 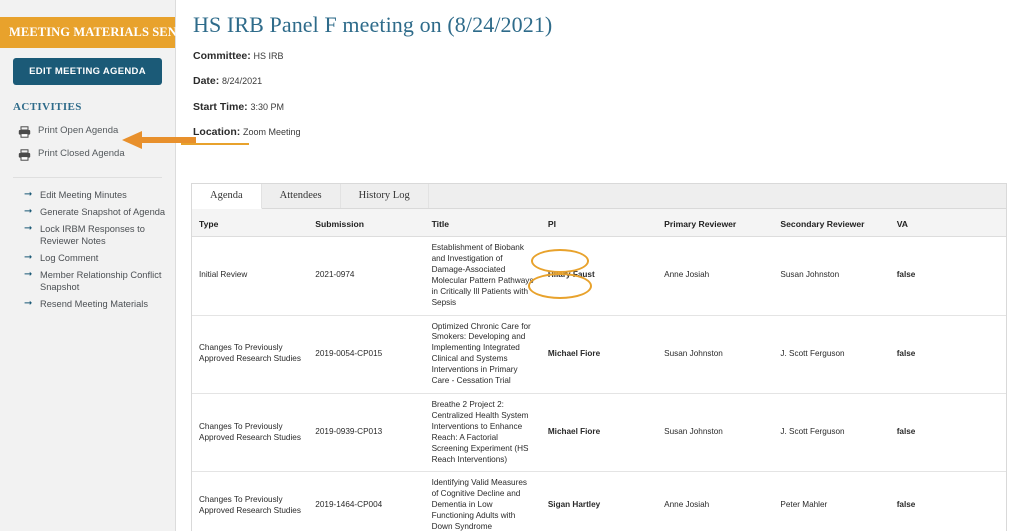 I want to click on activity-label: Print Open Agenda, so click(x=78, y=130).